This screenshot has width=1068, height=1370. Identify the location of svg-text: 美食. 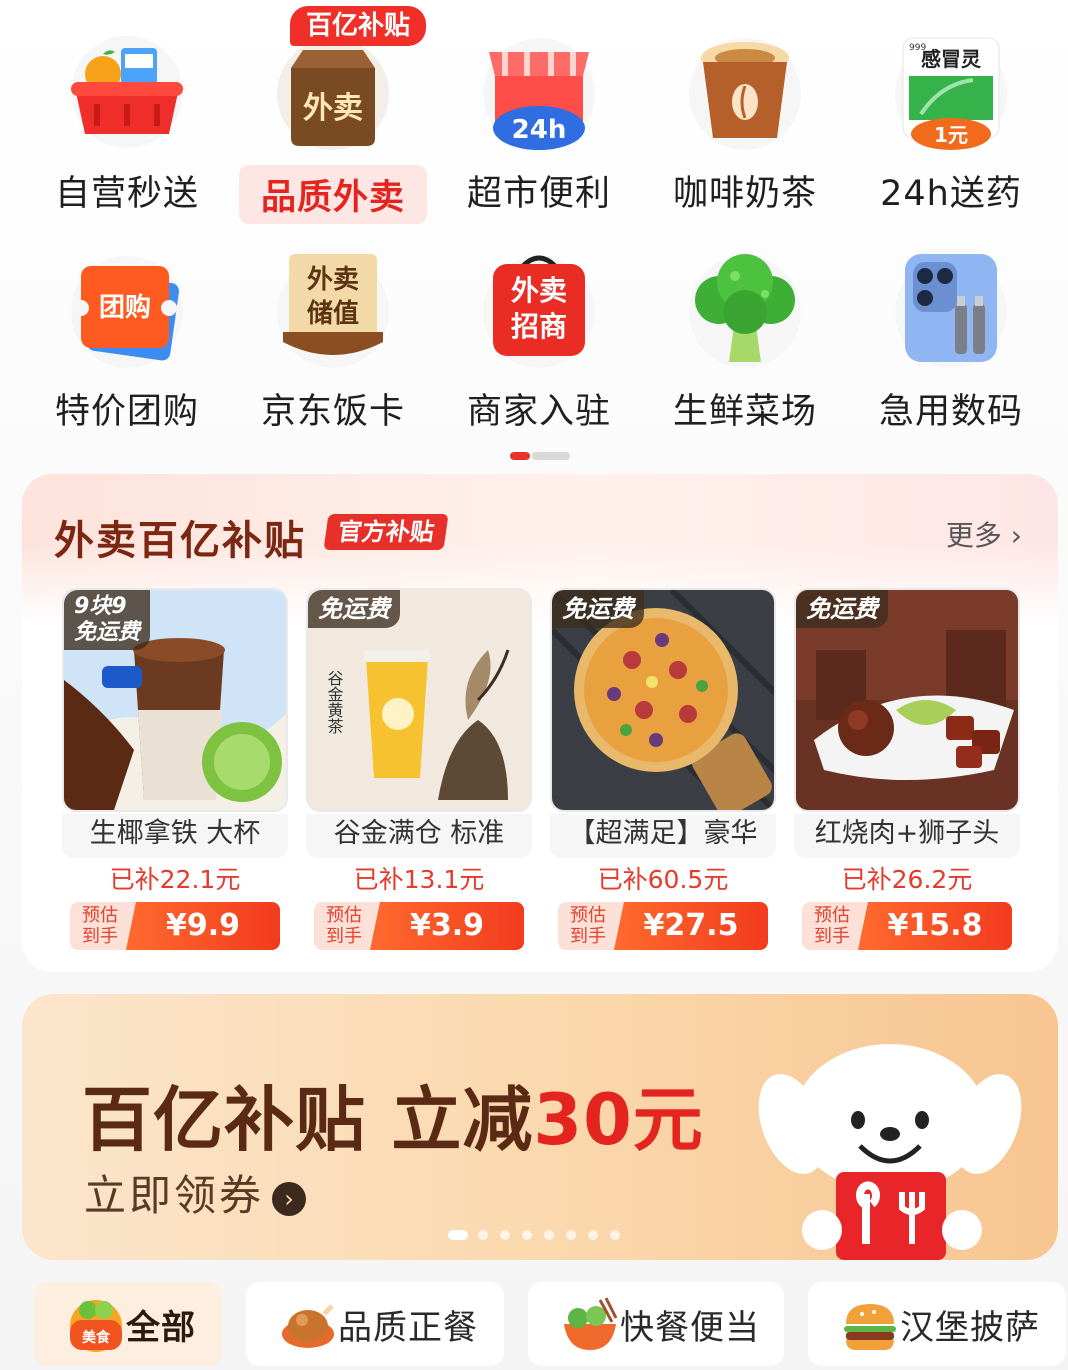
(96, 1337).